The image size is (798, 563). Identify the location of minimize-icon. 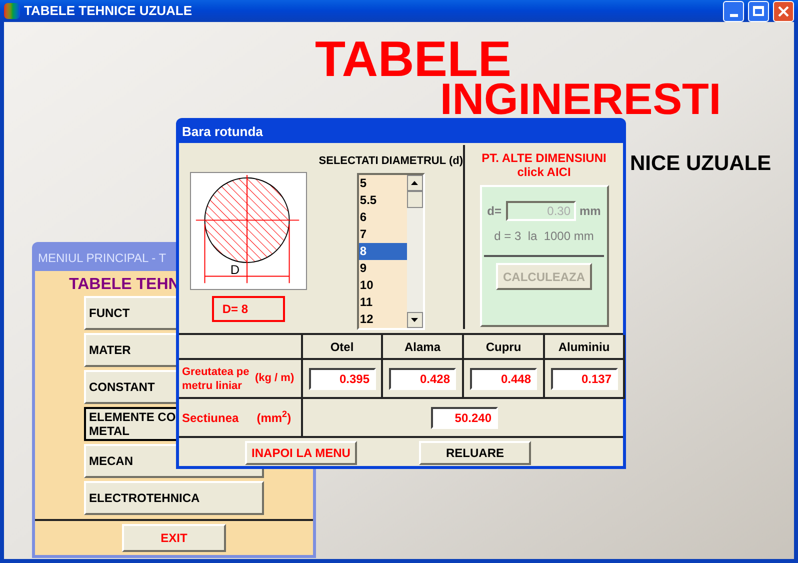
(733, 11).